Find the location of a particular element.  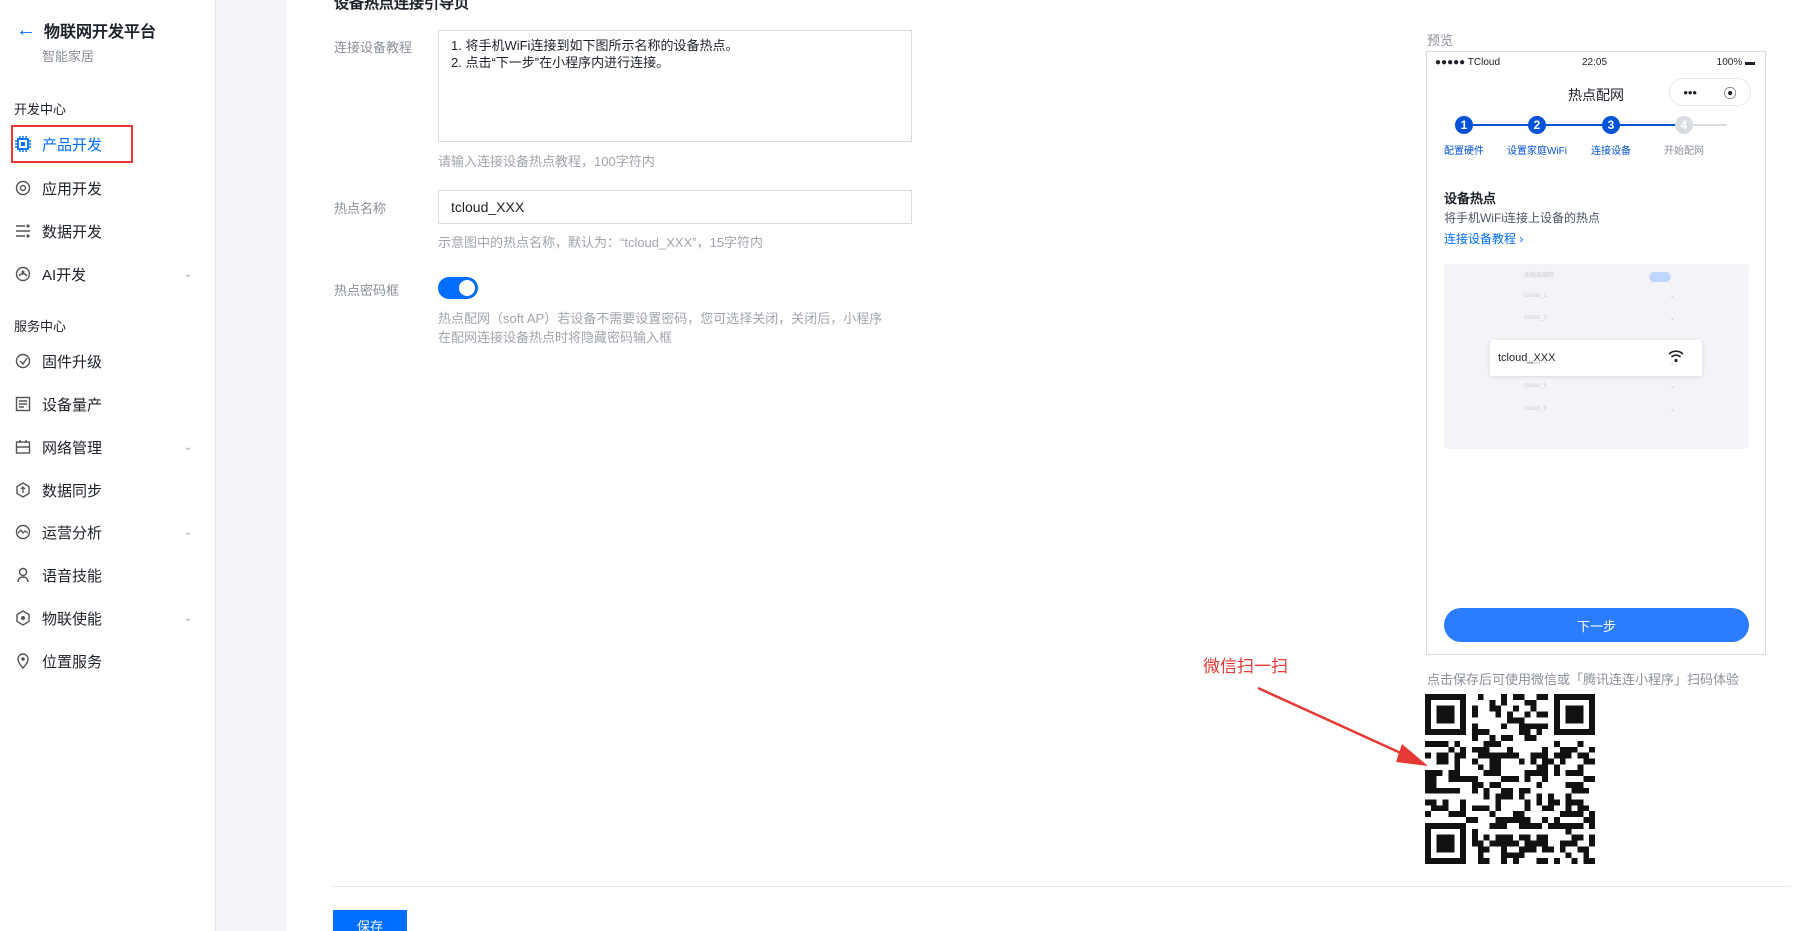

more-icon: ••• is located at coordinates (1690, 92).